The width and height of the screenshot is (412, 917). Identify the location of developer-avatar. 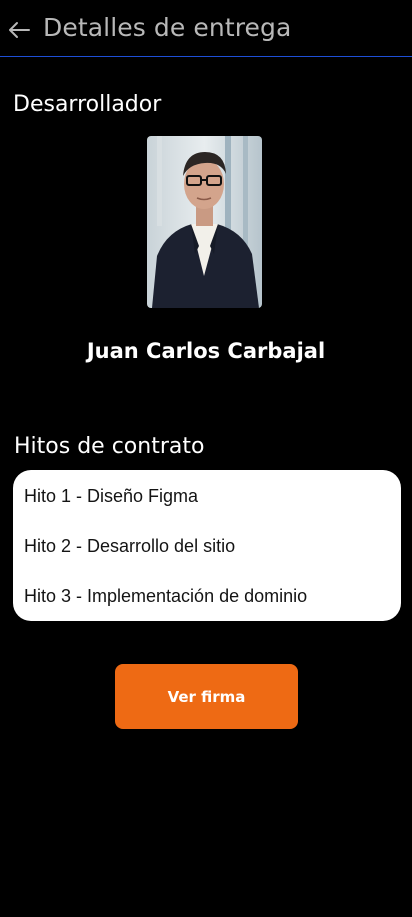
(204, 222).